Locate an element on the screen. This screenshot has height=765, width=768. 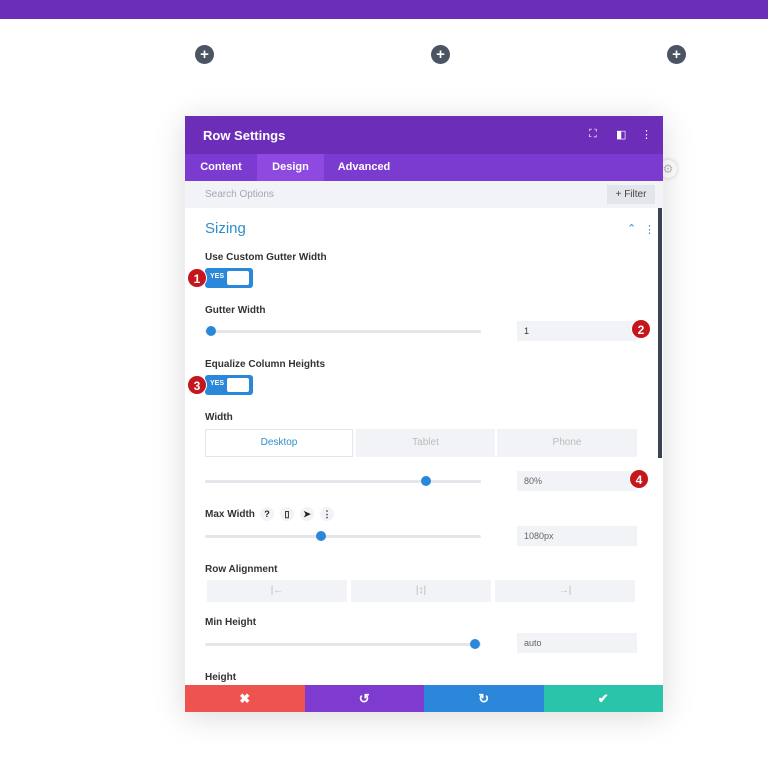
width-slider is located at coordinates (343, 481).